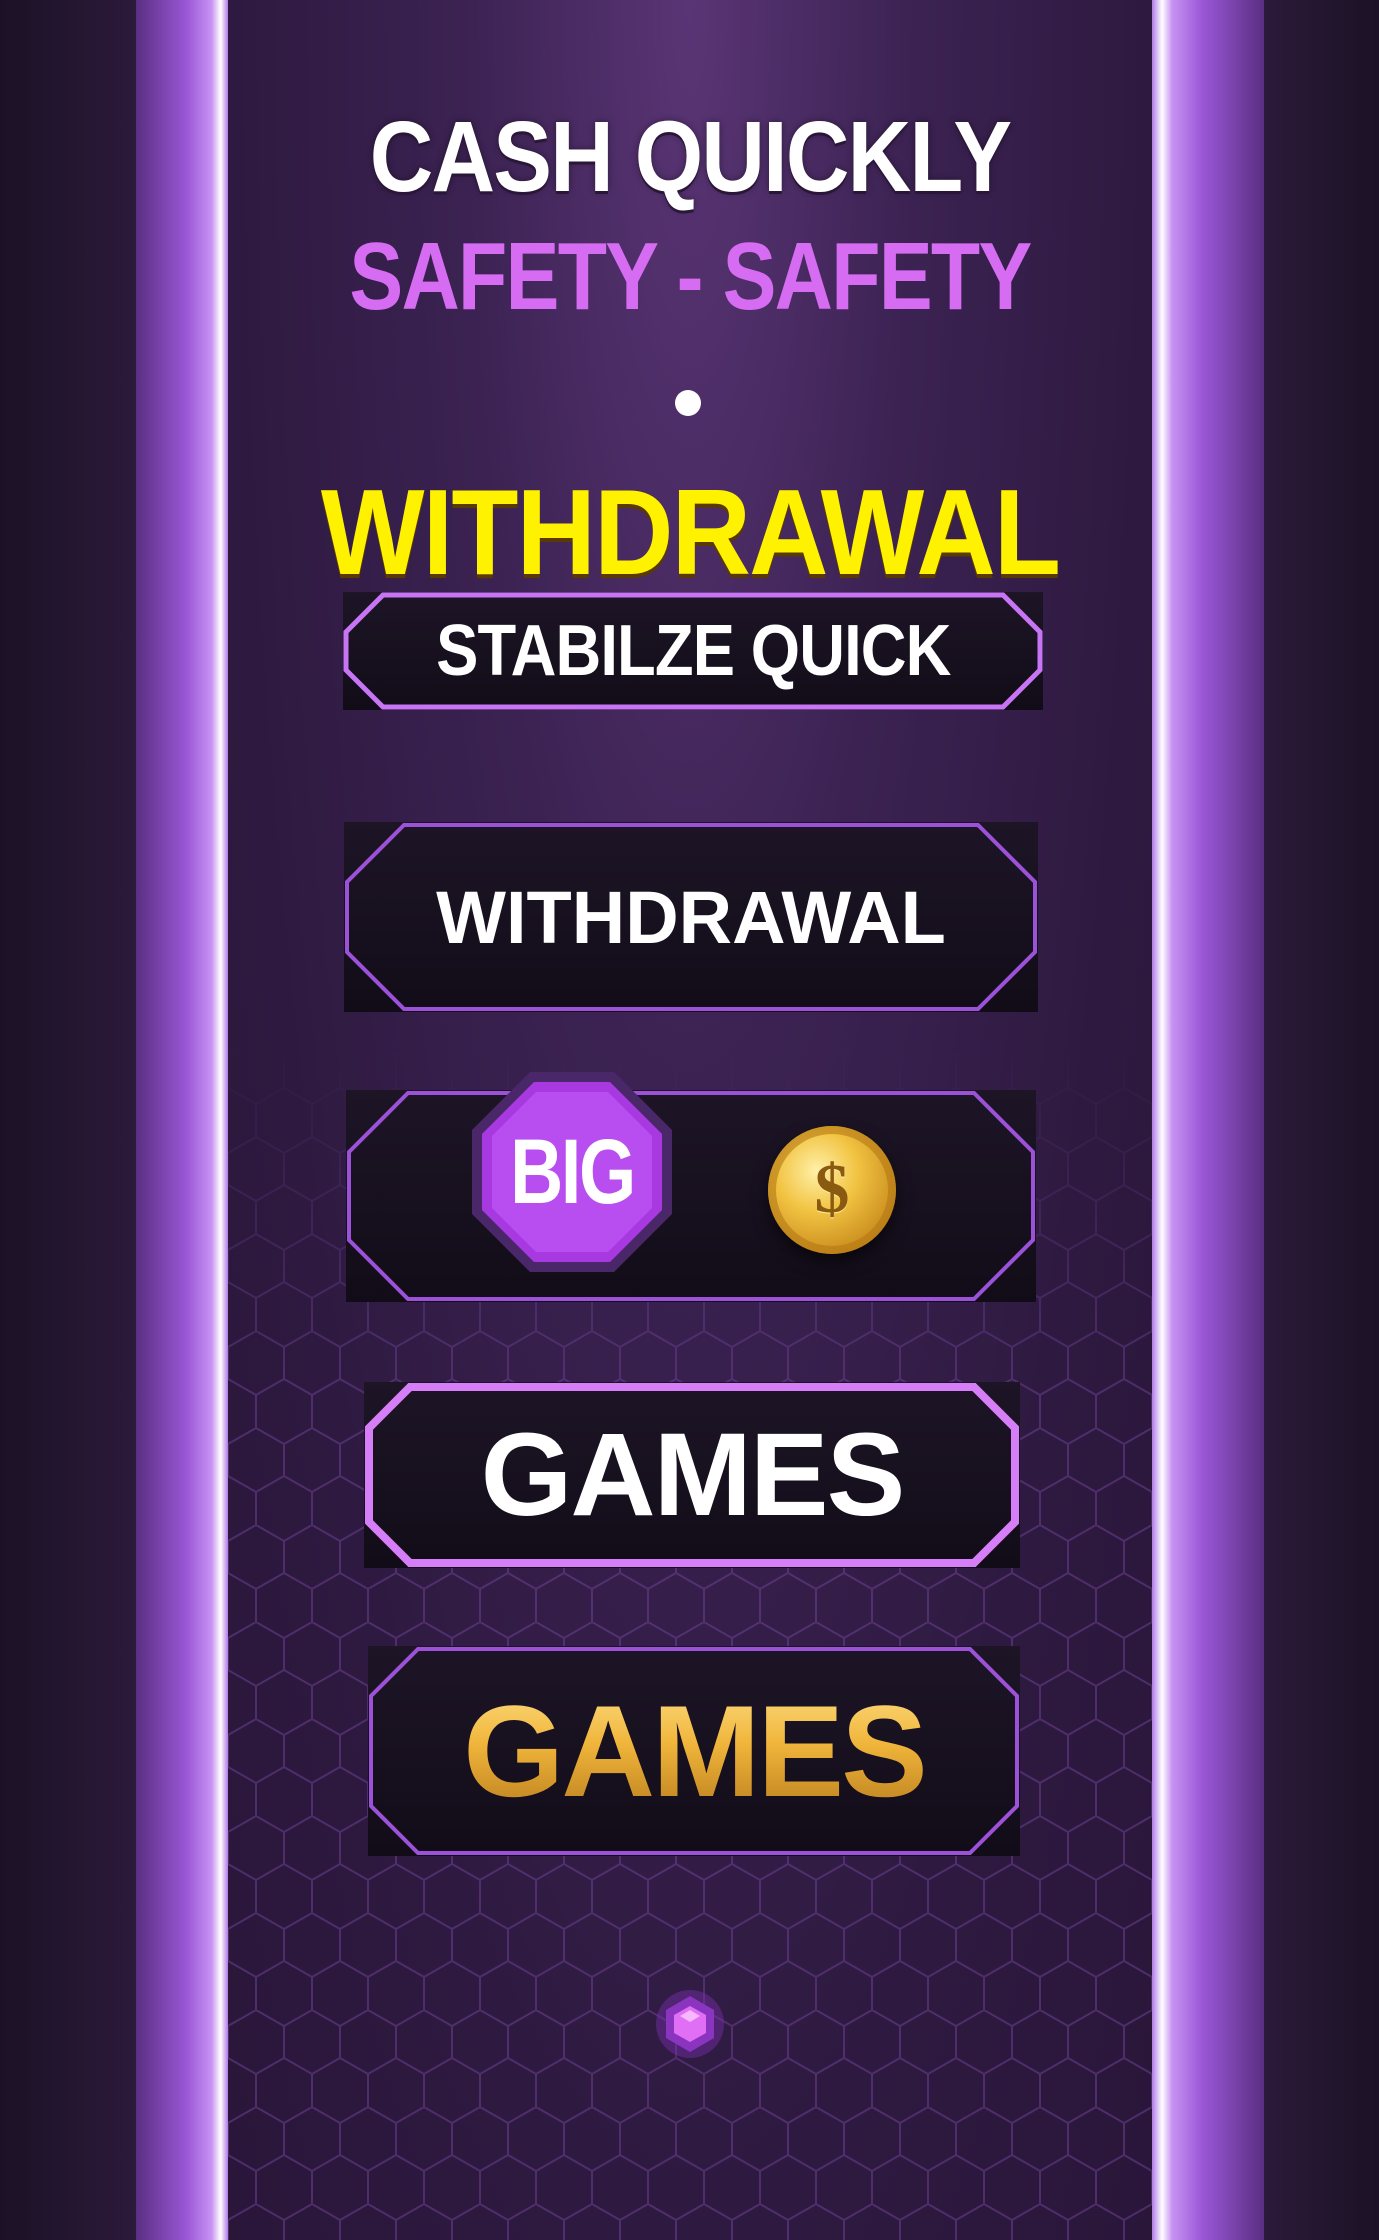  I want to click on big-bonus-button, so click(691, 1196).